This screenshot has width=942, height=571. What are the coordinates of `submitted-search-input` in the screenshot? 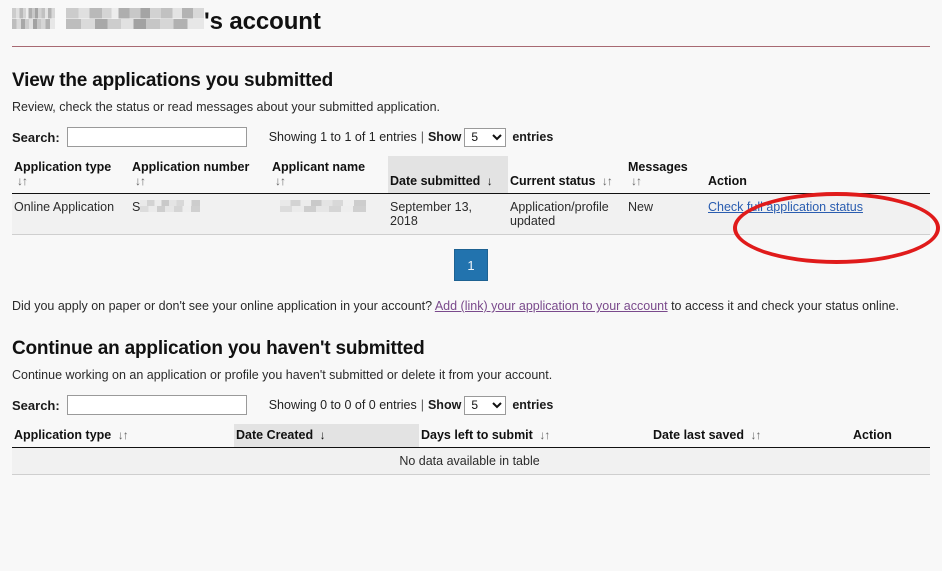 It's located at (156, 137).